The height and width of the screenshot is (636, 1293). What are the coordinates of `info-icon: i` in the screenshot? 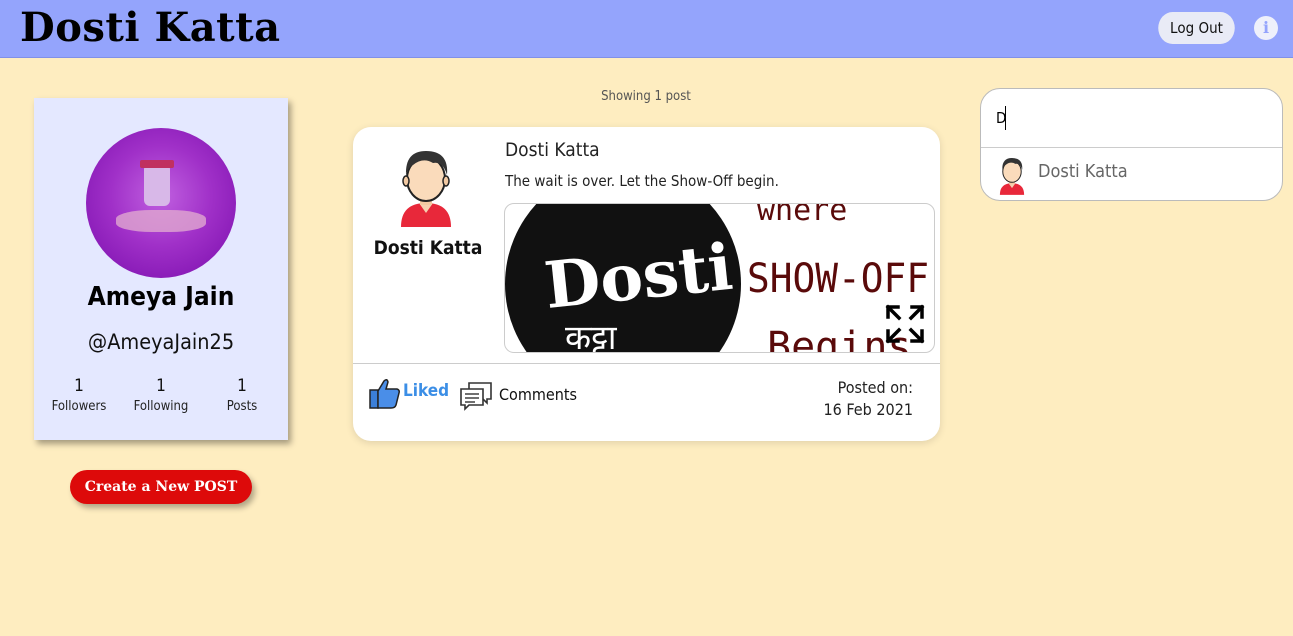 It's located at (1266, 28).